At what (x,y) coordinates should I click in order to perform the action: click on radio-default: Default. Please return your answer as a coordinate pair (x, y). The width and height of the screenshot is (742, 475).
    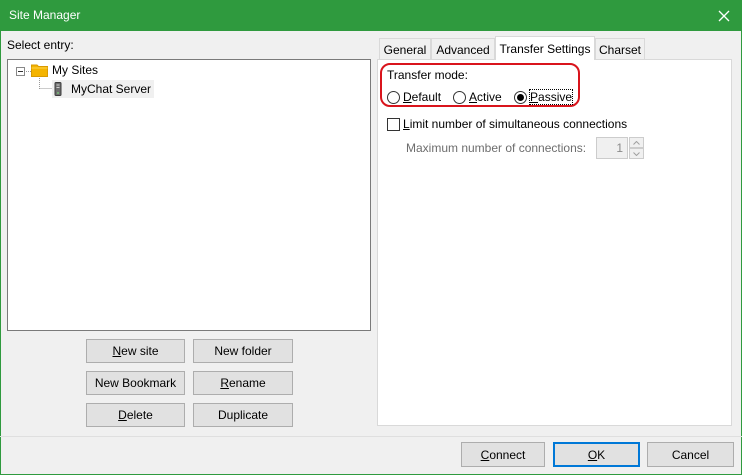
    Looking at the image, I should click on (414, 97).